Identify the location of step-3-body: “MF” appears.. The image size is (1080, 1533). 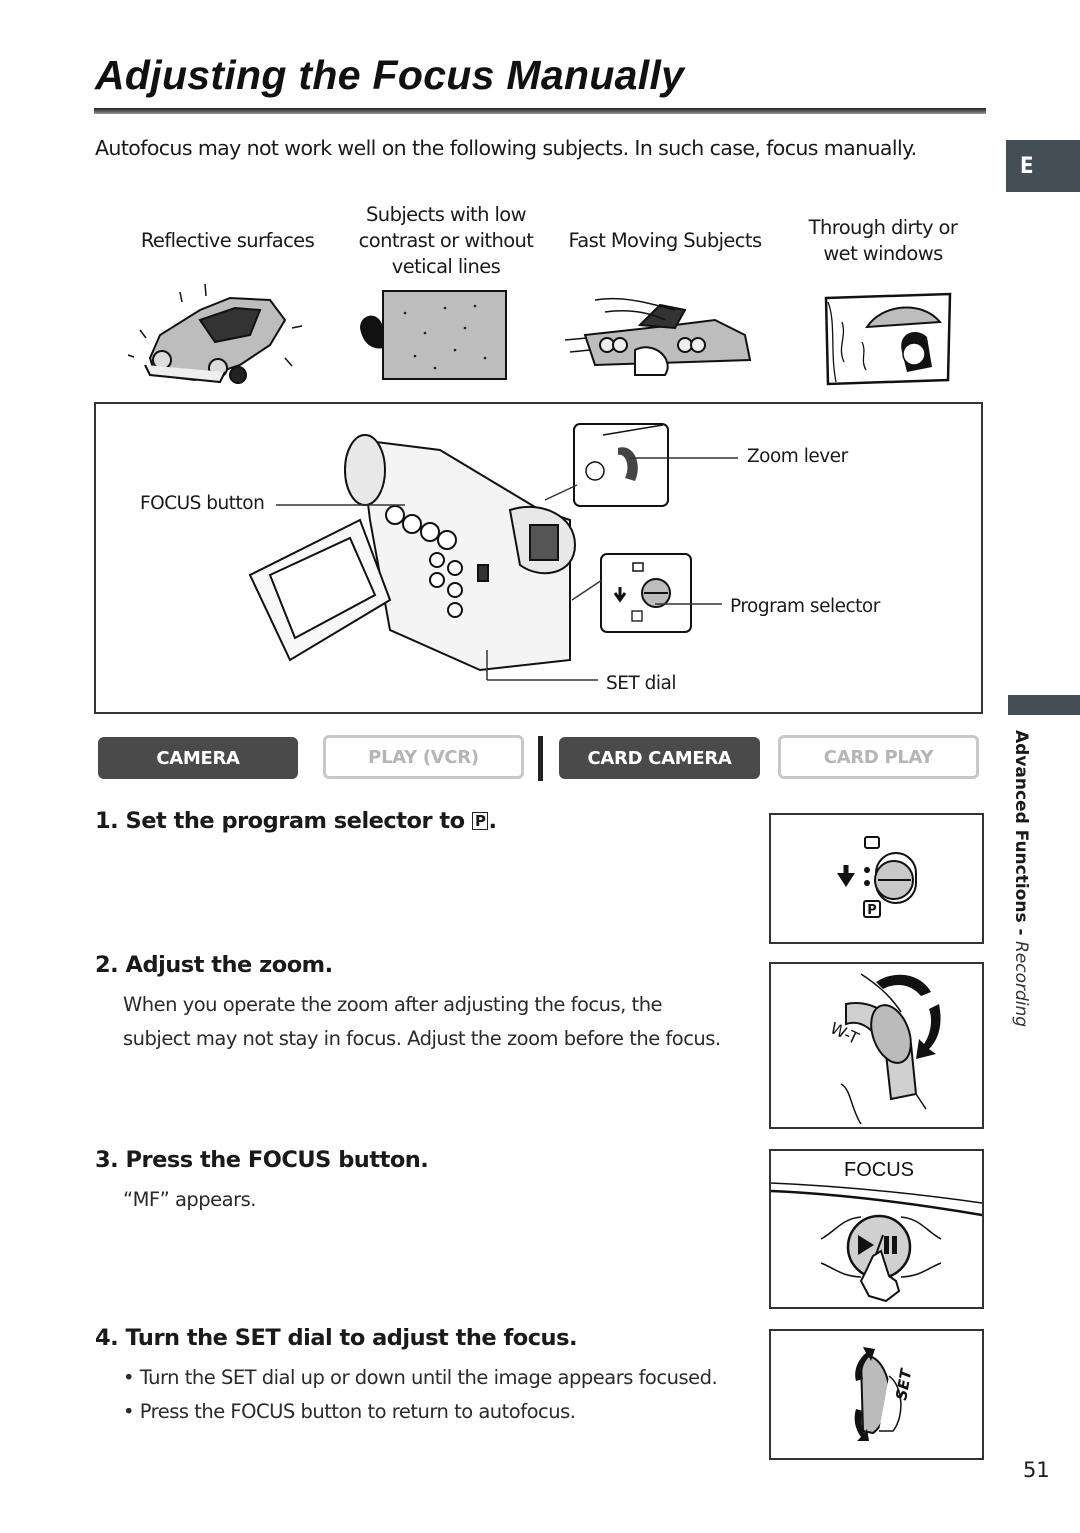
(189, 1199).